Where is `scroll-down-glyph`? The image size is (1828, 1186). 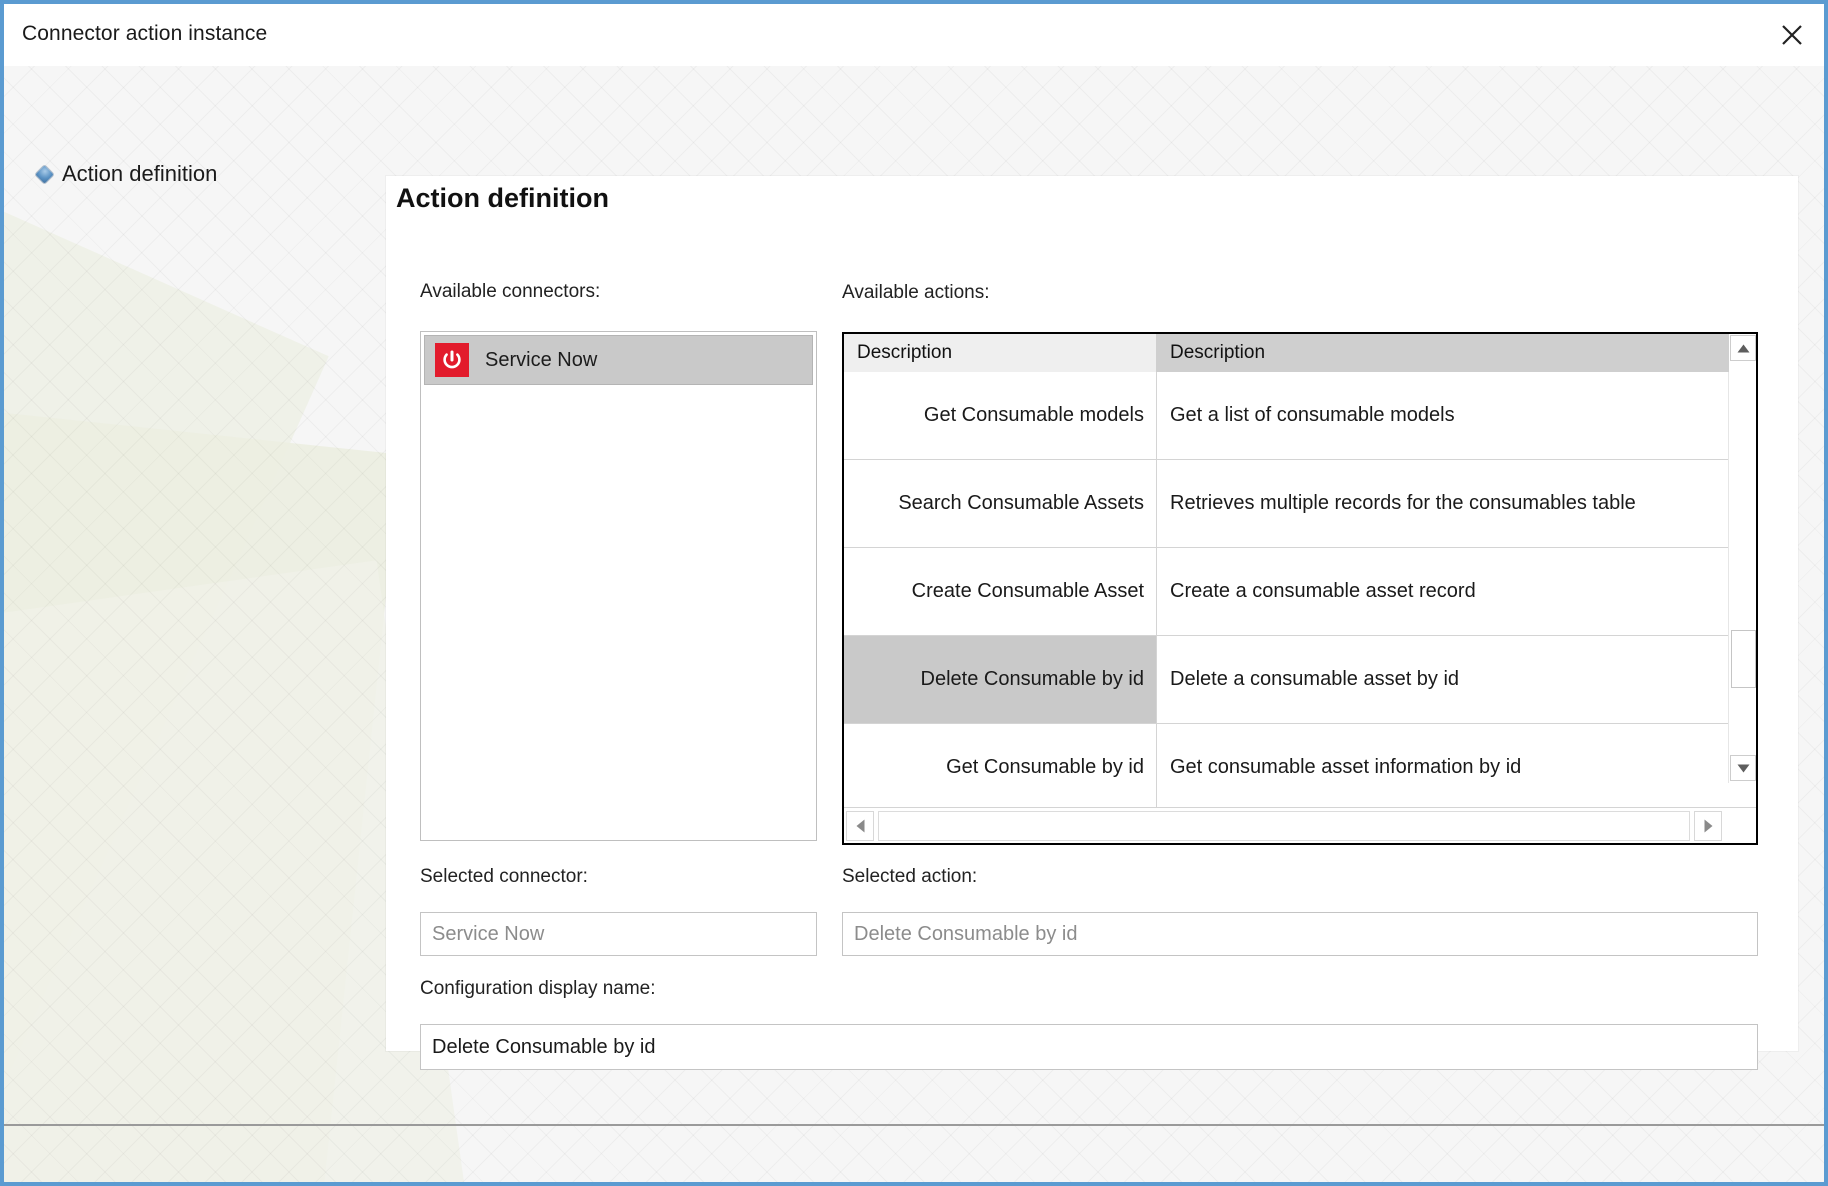
scroll-down-glyph is located at coordinates (1743, 768).